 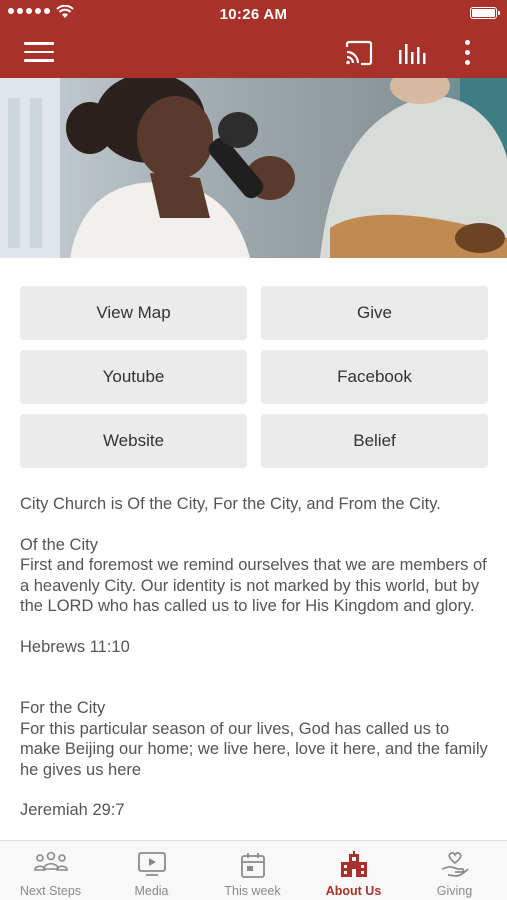 I want to click on people-icon, so click(x=50, y=864).